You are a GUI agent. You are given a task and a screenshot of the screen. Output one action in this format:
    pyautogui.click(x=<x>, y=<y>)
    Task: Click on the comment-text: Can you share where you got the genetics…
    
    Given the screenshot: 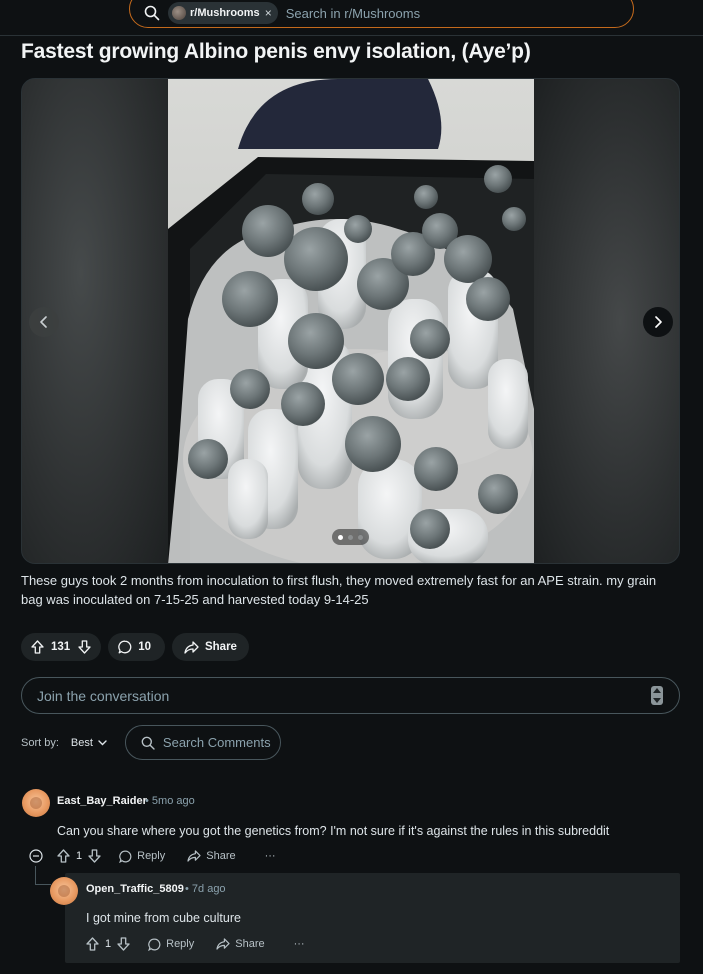 What is the action you would take?
    pyautogui.click(x=333, y=831)
    